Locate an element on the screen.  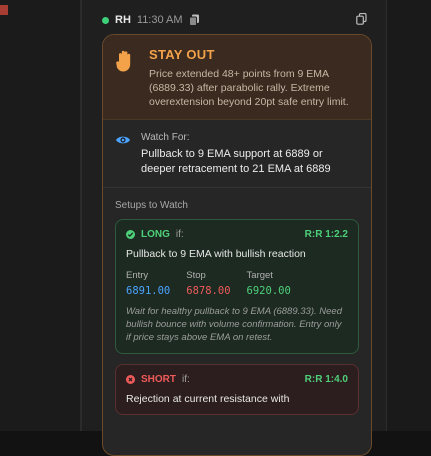
stop-label: Stop is located at coordinates (196, 275).